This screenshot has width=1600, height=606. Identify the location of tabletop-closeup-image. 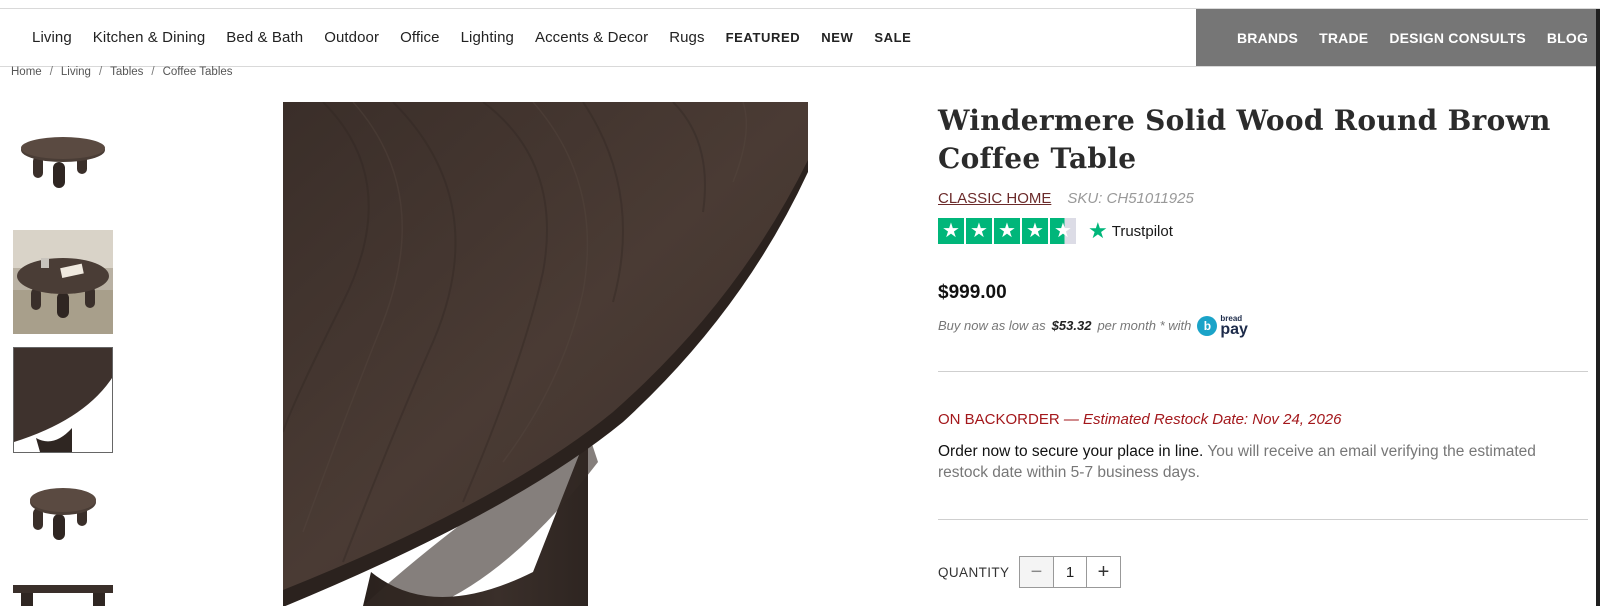
(63, 400).